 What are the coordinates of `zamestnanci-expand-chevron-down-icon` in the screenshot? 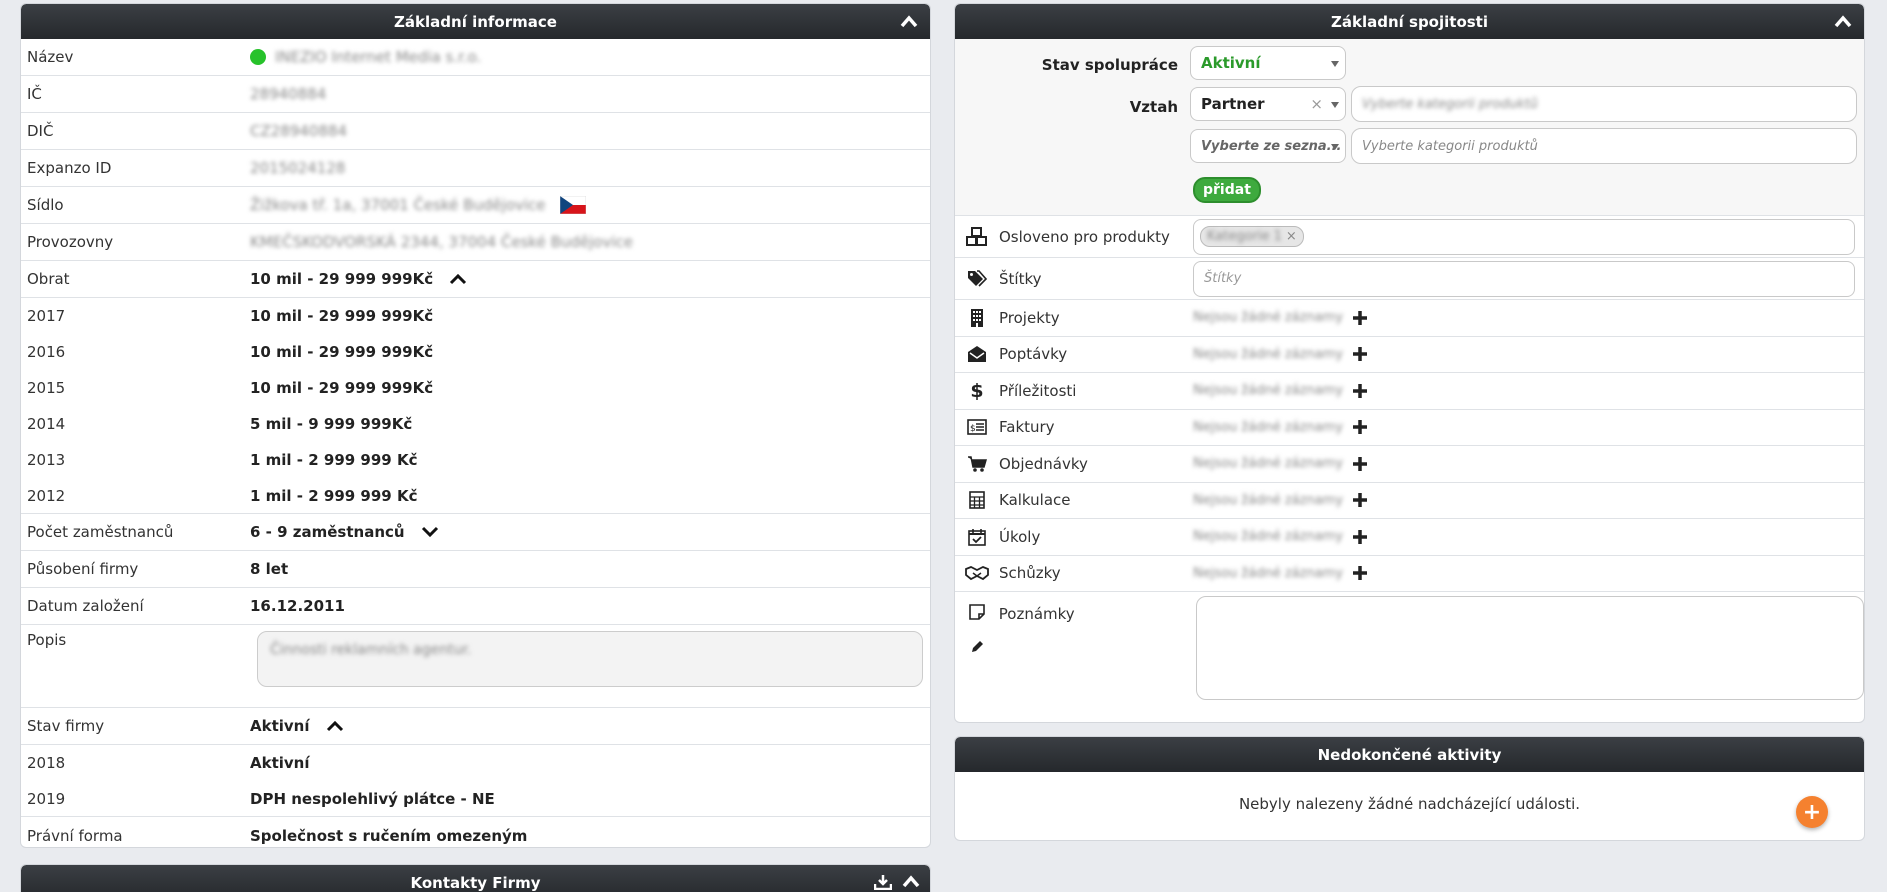 It's located at (430, 532).